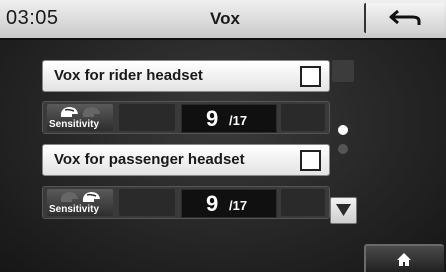 The image size is (446, 272). I want to click on vox-rider-toggle-row: Vox for rider headset, so click(186, 76).